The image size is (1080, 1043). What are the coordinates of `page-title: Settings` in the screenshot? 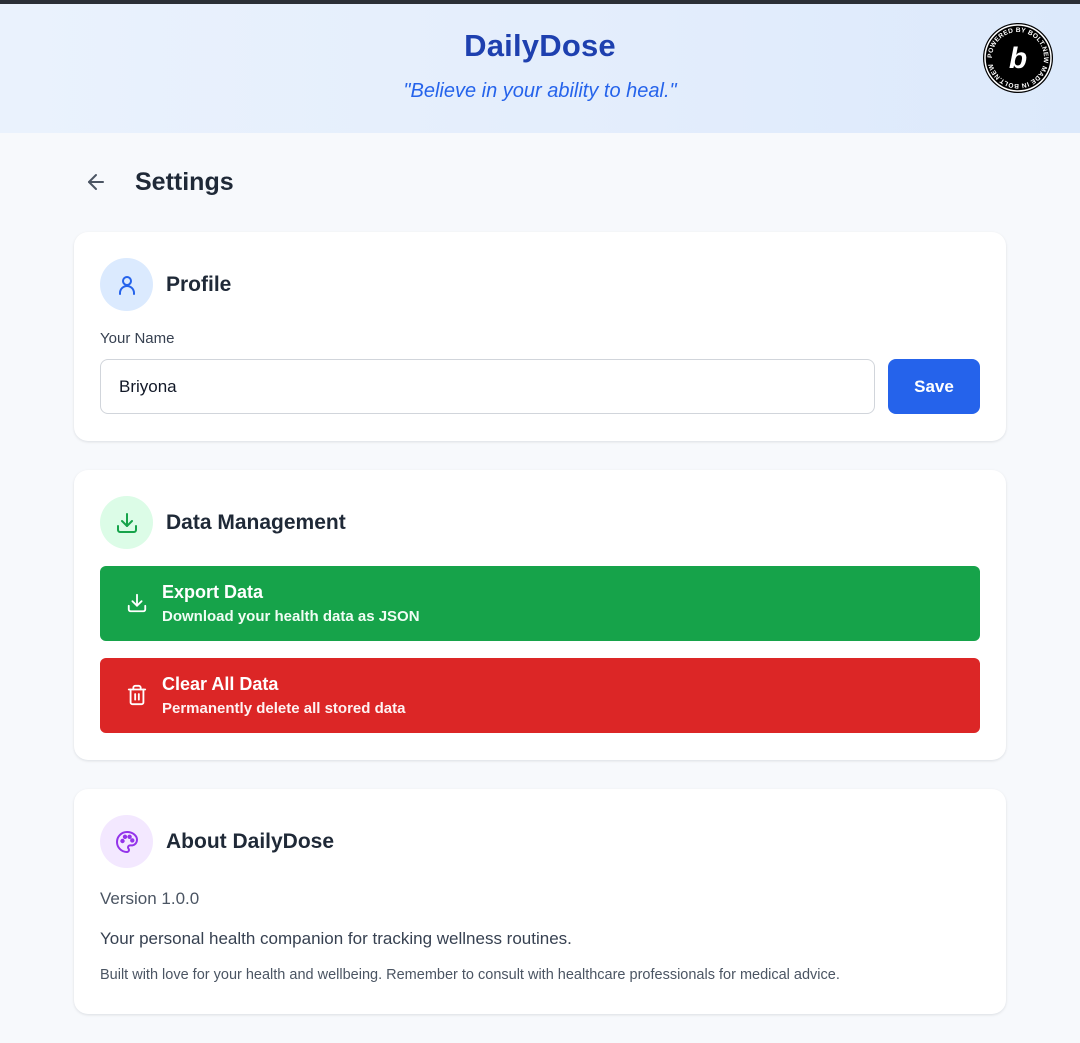 It's located at (184, 181).